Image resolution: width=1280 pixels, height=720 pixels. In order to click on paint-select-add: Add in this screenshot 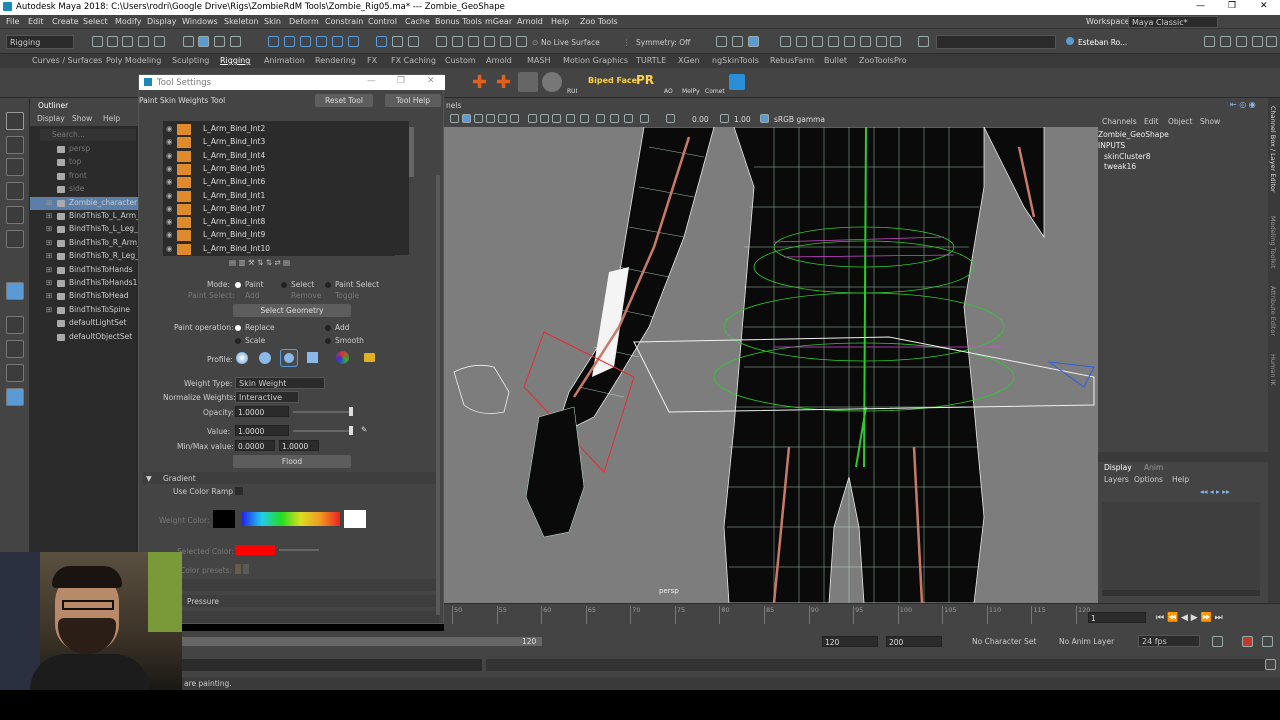, I will do `click(252, 295)`.